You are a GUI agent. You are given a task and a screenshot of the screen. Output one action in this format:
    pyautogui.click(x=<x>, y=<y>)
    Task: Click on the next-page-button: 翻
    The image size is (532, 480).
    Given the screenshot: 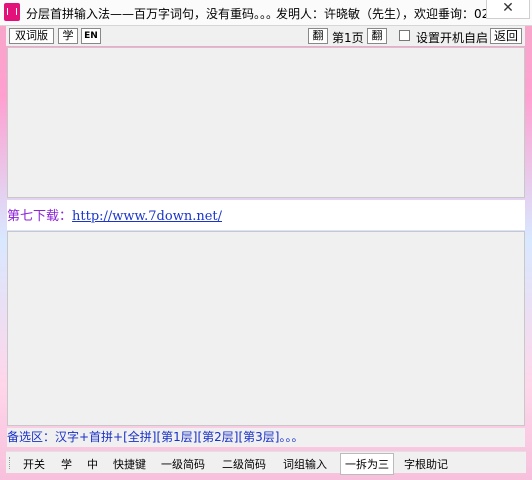 What is the action you would take?
    pyautogui.click(x=377, y=36)
    